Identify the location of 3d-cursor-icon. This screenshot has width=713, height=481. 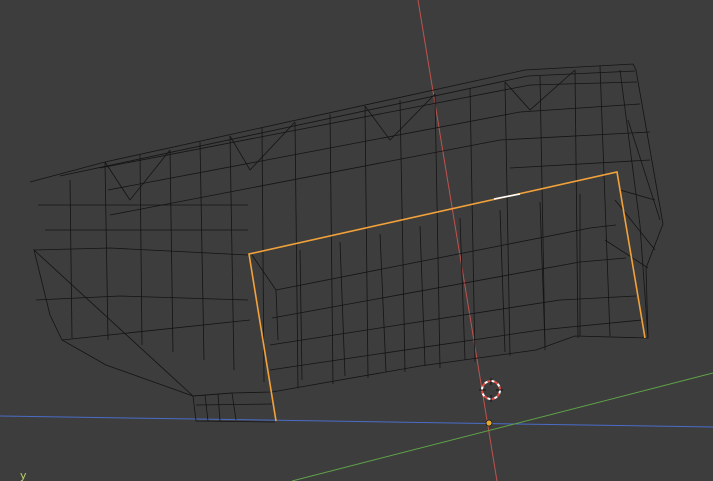
(491, 390).